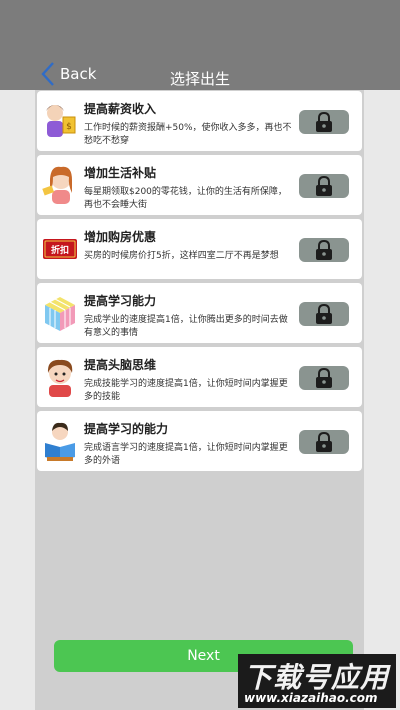  I want to click on rubiks-cube-icon, so click(60, 313).